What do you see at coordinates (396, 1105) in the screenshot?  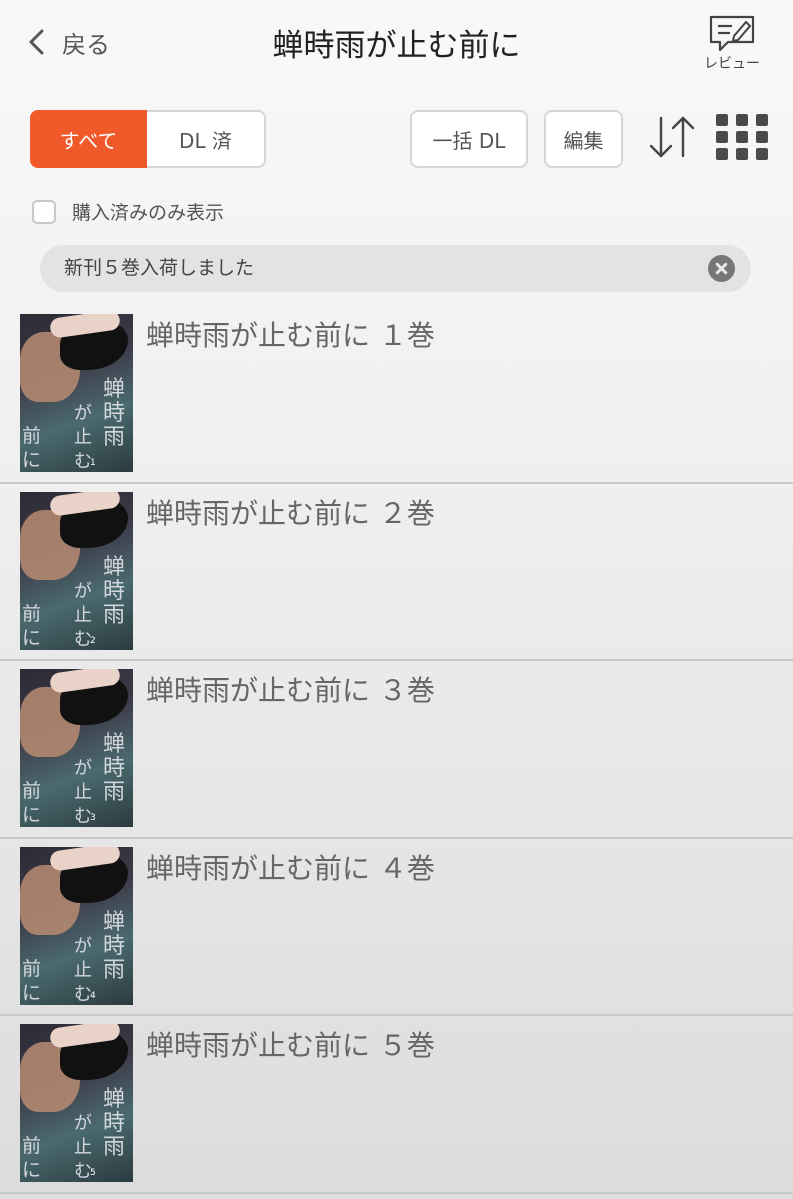 I see `list-item: 蝉時雨 が止む 前に 5 蝉時雨が止む前に ５巻` at bounding box center [396, 1105].